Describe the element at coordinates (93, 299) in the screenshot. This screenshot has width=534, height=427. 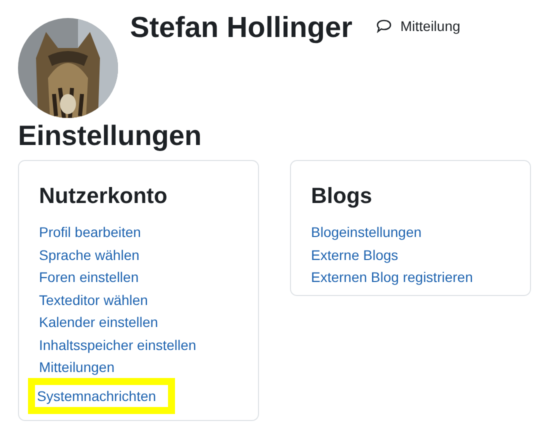
I see `settings-link: Texteditor wählen` at that location.